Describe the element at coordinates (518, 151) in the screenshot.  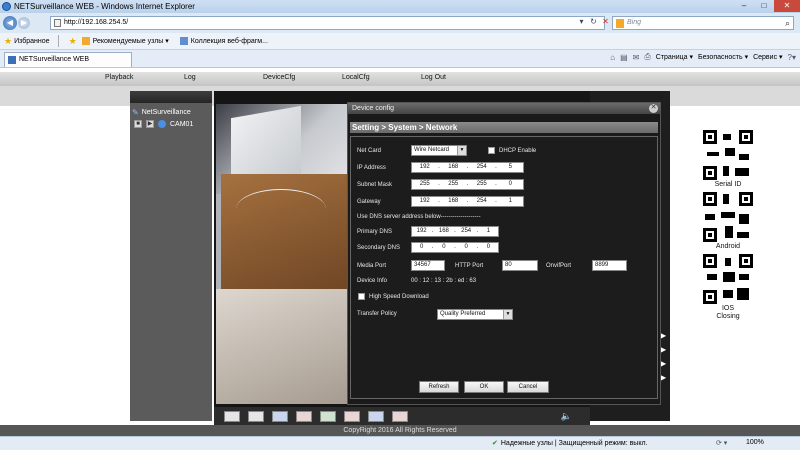
I see `dhcp-label: DHCP Enable` at that location.